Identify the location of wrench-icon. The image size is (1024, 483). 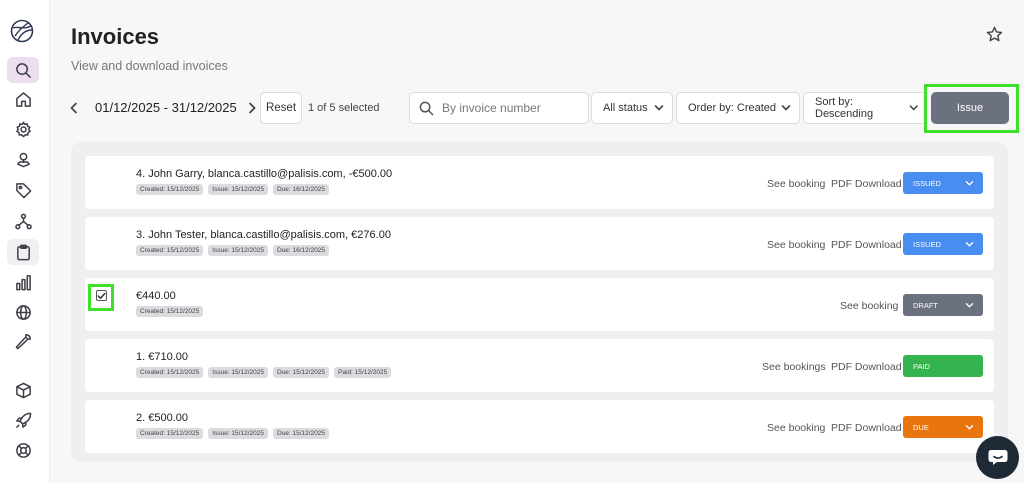
(23, 341).